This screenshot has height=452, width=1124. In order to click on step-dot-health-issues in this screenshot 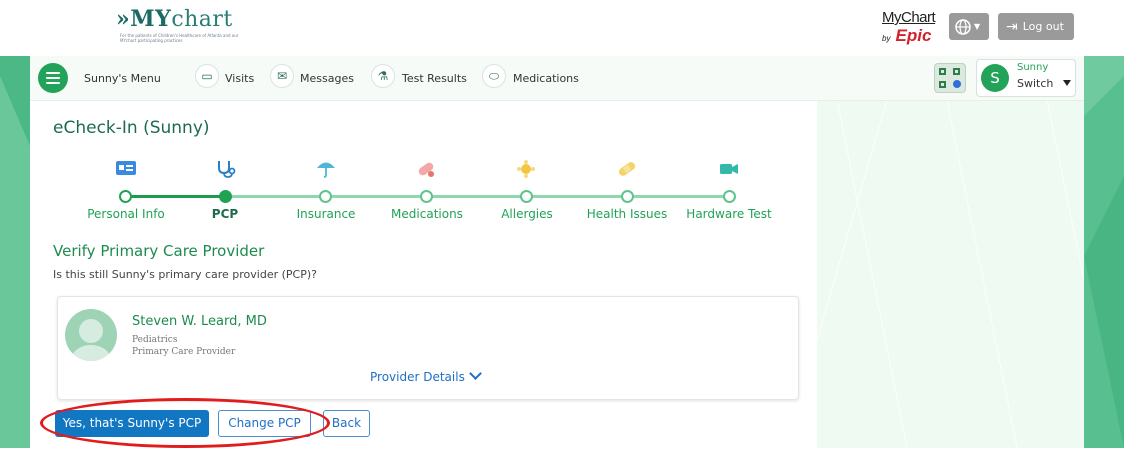, I will do `click(627, 196)`.